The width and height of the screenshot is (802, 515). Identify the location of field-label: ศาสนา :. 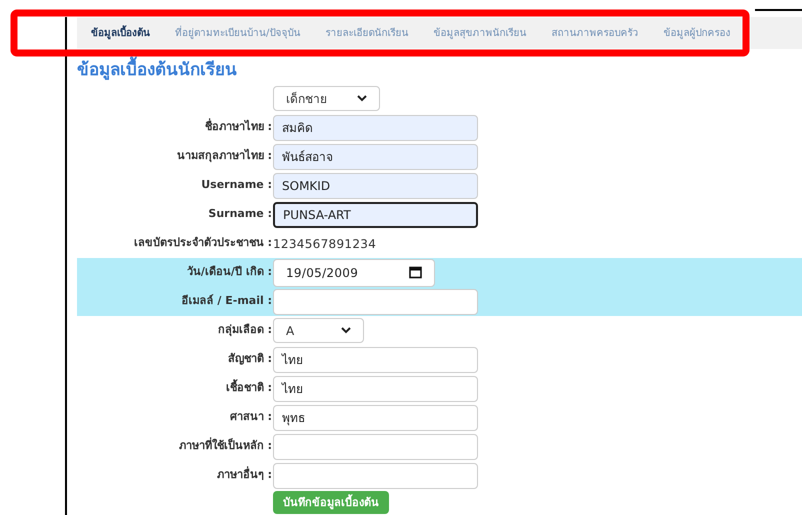
(251, 417).